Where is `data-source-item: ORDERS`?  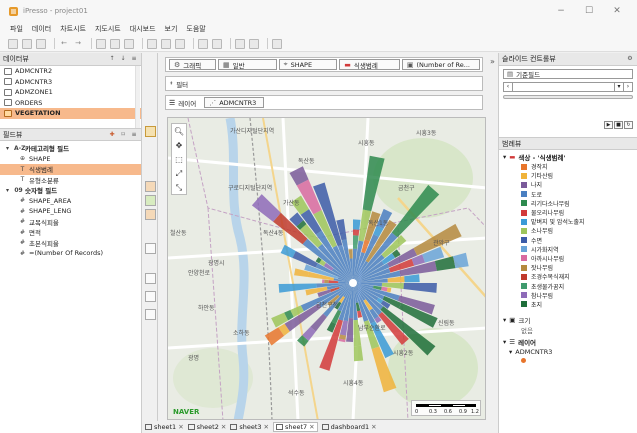
data-source-item: ORDERS is located at coordinates (70, 103).